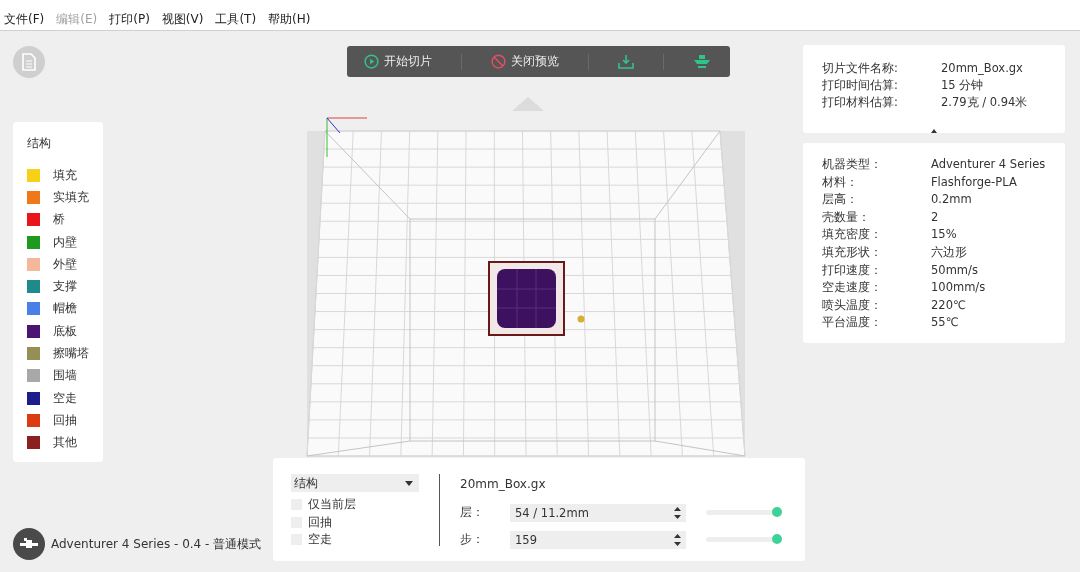 The image size is (1080, 572). Describe the element at coordinates (852, 270) in the screenshot. I see `info-label: 打印速度：` at that location.